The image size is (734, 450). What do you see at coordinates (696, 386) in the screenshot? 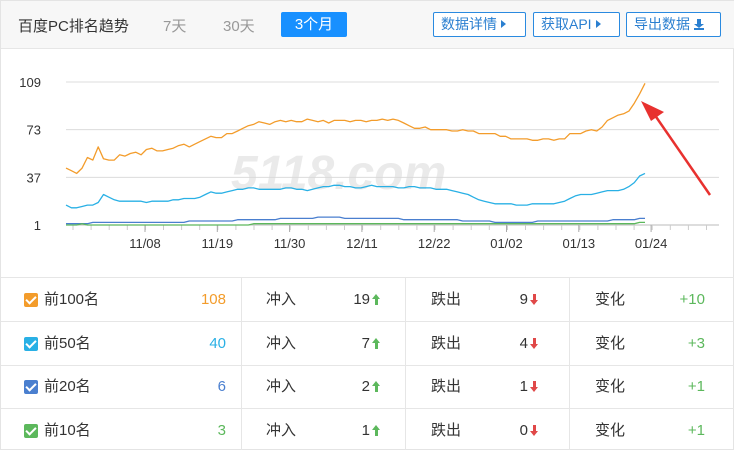
I see `change-value: +1` at bounding box center [696, 386].